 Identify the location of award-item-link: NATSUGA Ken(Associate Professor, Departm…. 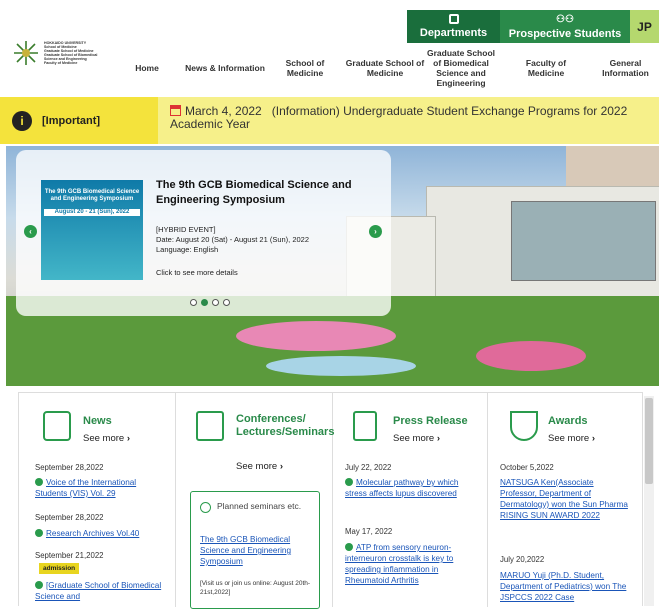
(565, 499).